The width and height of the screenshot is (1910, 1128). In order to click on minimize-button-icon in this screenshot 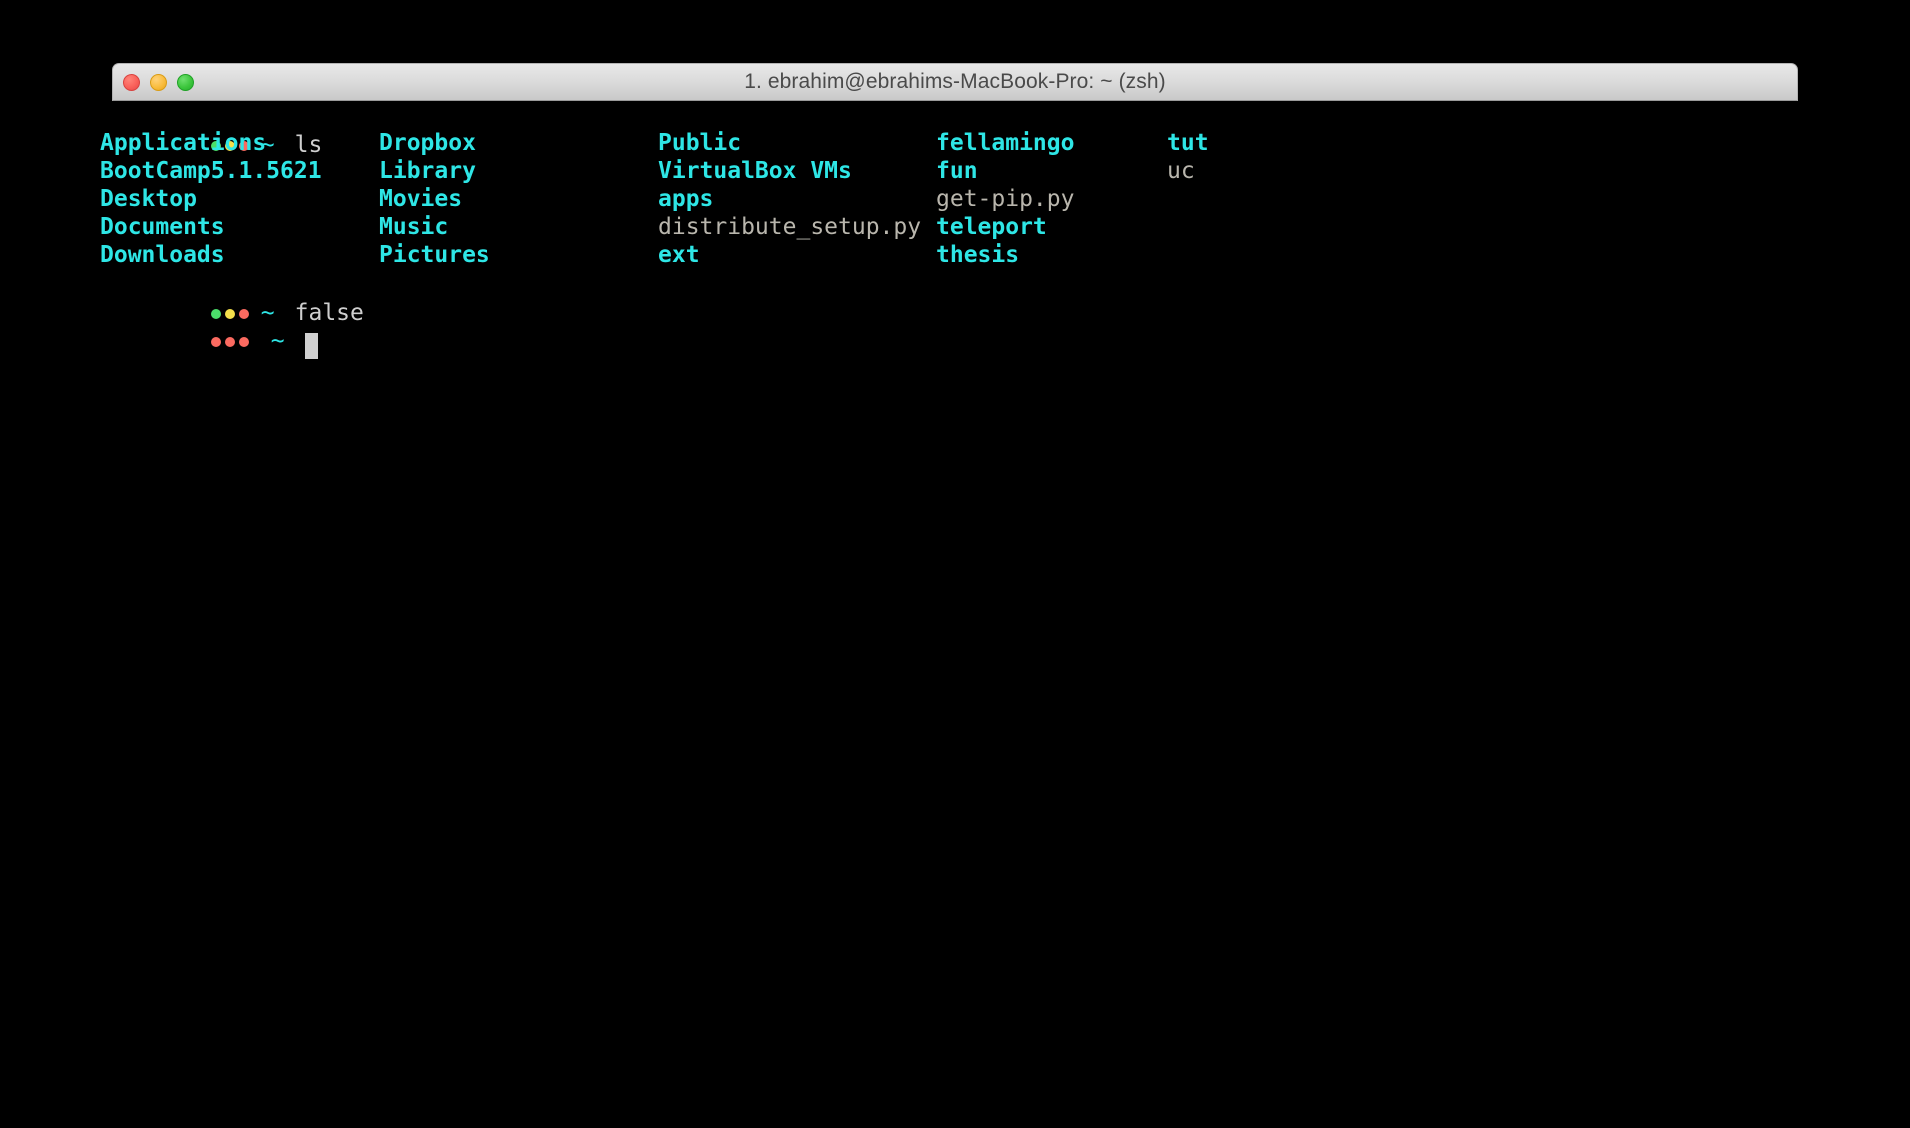, I will do `click(158, 82)`.